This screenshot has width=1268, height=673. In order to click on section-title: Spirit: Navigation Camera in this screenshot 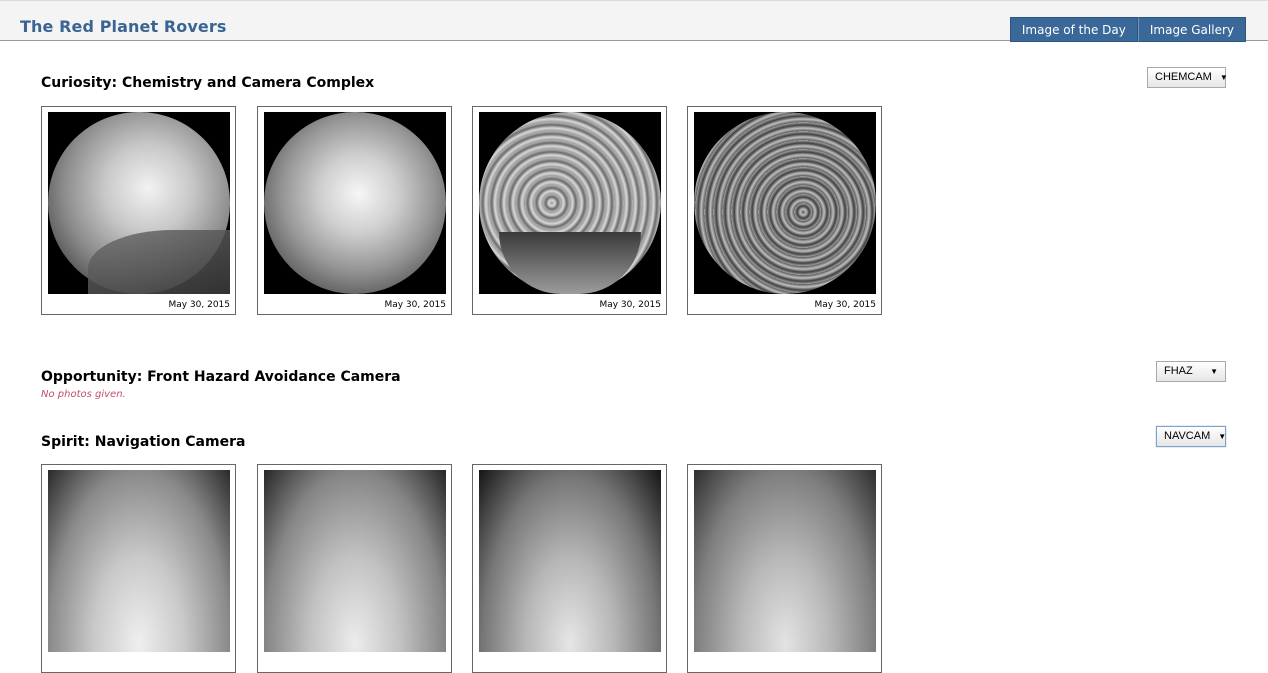, I will do `click(143, 442)`.